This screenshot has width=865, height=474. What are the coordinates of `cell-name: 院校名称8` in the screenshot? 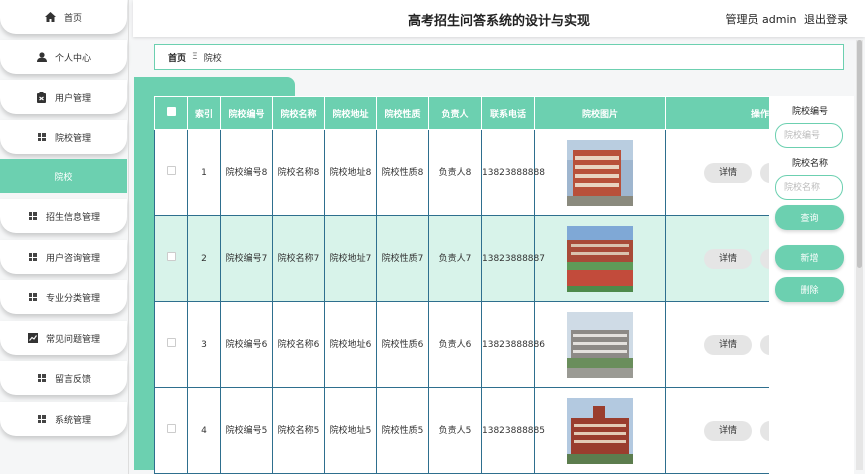 It's located at (298, 172).